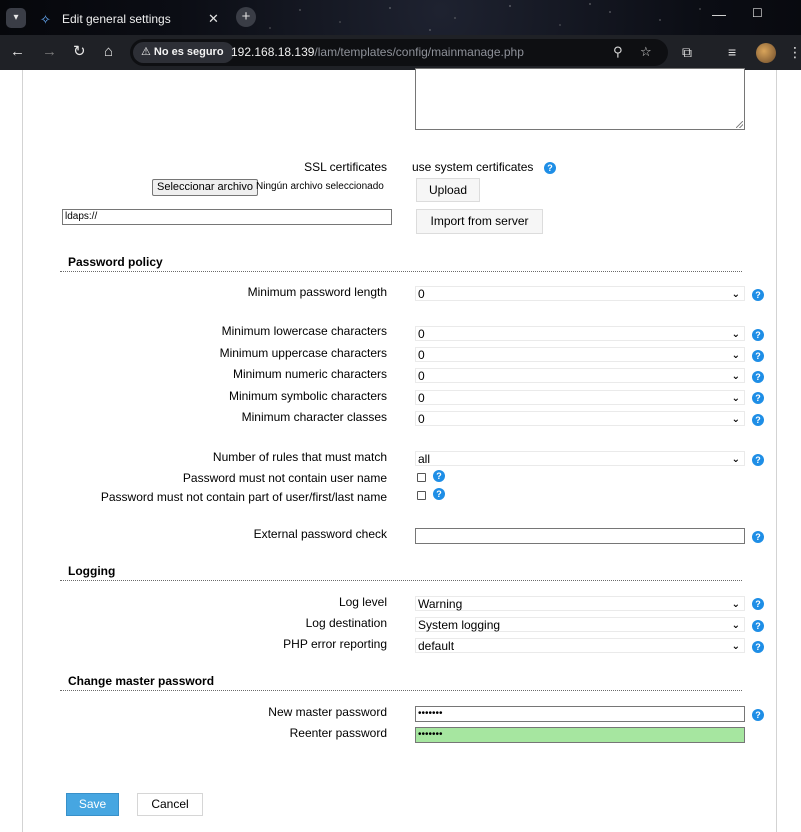 This screenshot has width=801, height=832. What do you see at coordinates (17, 52) in the screenshot?
I see `back-icon: ←` at bounding box center [17, 52].